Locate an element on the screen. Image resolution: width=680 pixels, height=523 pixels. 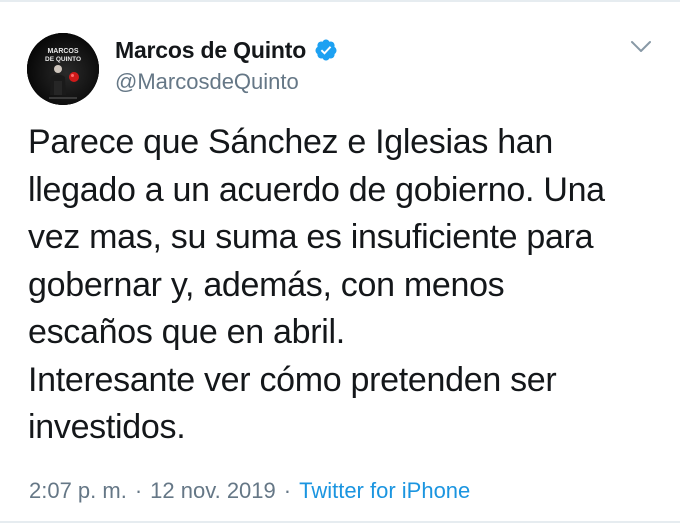
tweet-time: 2:07 p. m. is located at coordinates (78, 491).